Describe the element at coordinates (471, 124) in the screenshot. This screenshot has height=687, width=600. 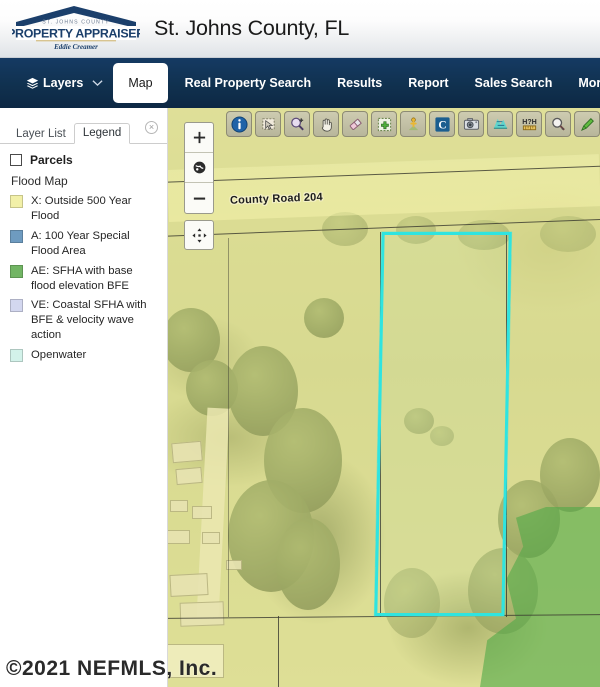
I see `camera-icon` at that location.